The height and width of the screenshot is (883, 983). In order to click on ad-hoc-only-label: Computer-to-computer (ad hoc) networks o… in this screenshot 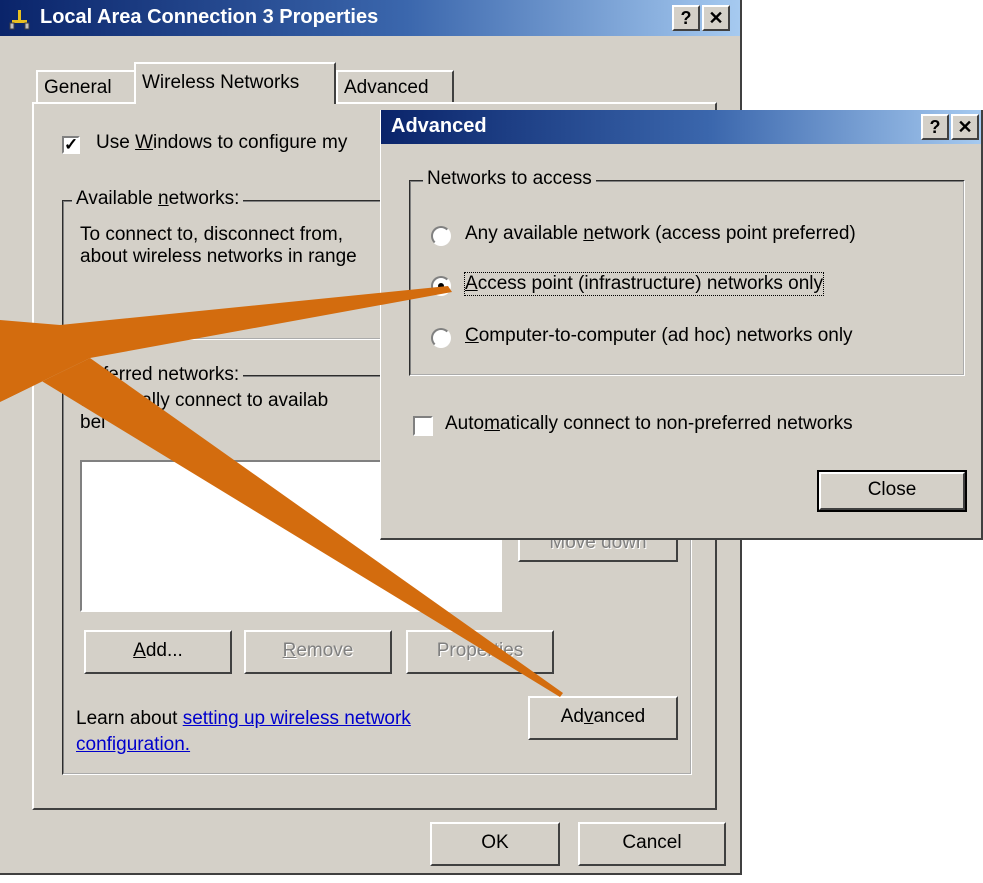, I will do `click(659, 336)`.